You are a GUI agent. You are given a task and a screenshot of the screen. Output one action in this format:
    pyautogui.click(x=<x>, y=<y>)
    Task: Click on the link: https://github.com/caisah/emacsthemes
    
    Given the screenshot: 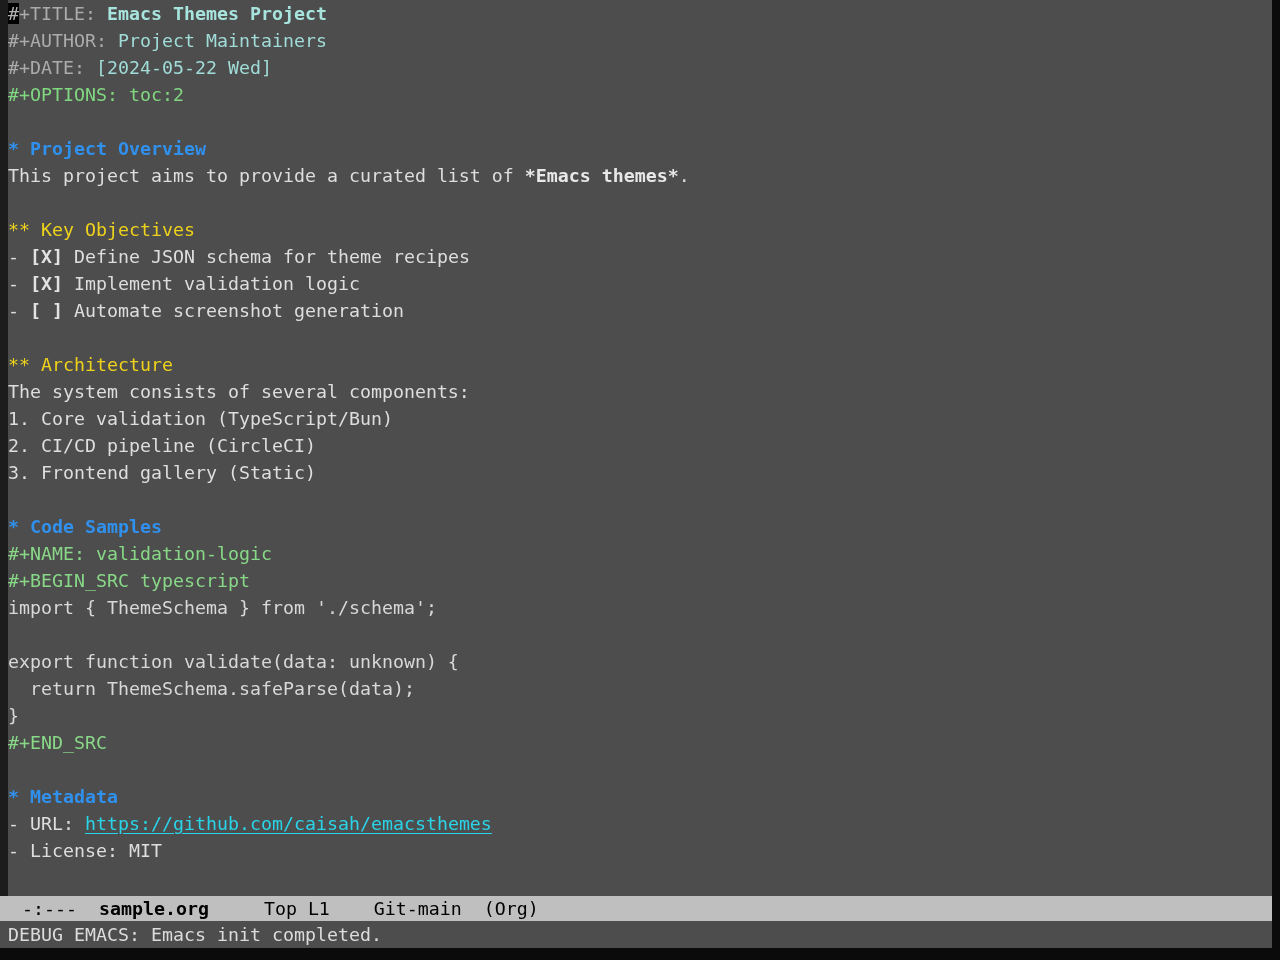 What is the action you would take?
    pyautogui.click(x=288, y=823)
    